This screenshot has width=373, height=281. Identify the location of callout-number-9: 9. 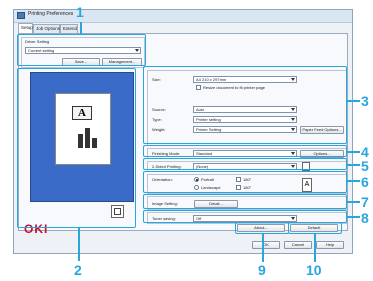
(262, 270).